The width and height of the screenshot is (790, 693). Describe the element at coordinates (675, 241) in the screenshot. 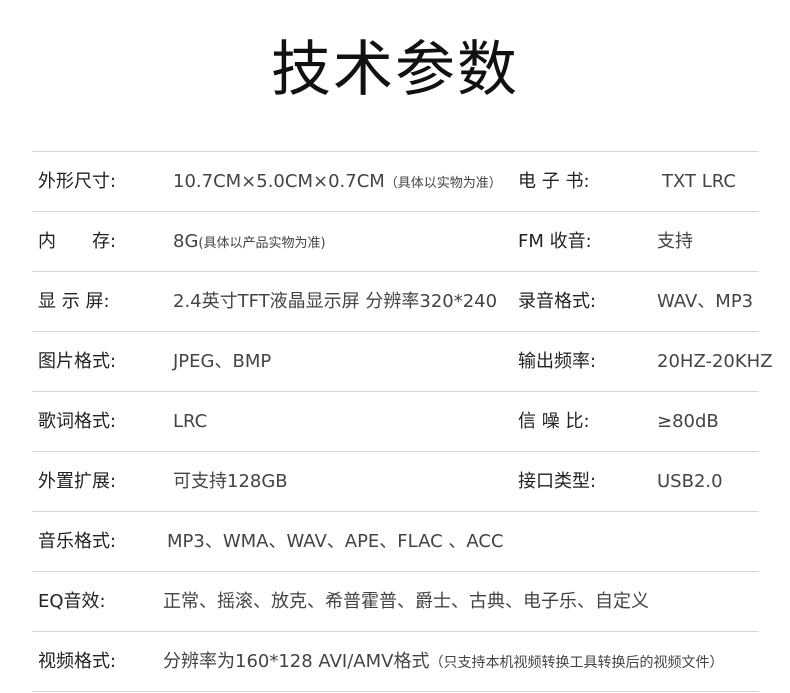

I see `spec-value: 支持` at that location.